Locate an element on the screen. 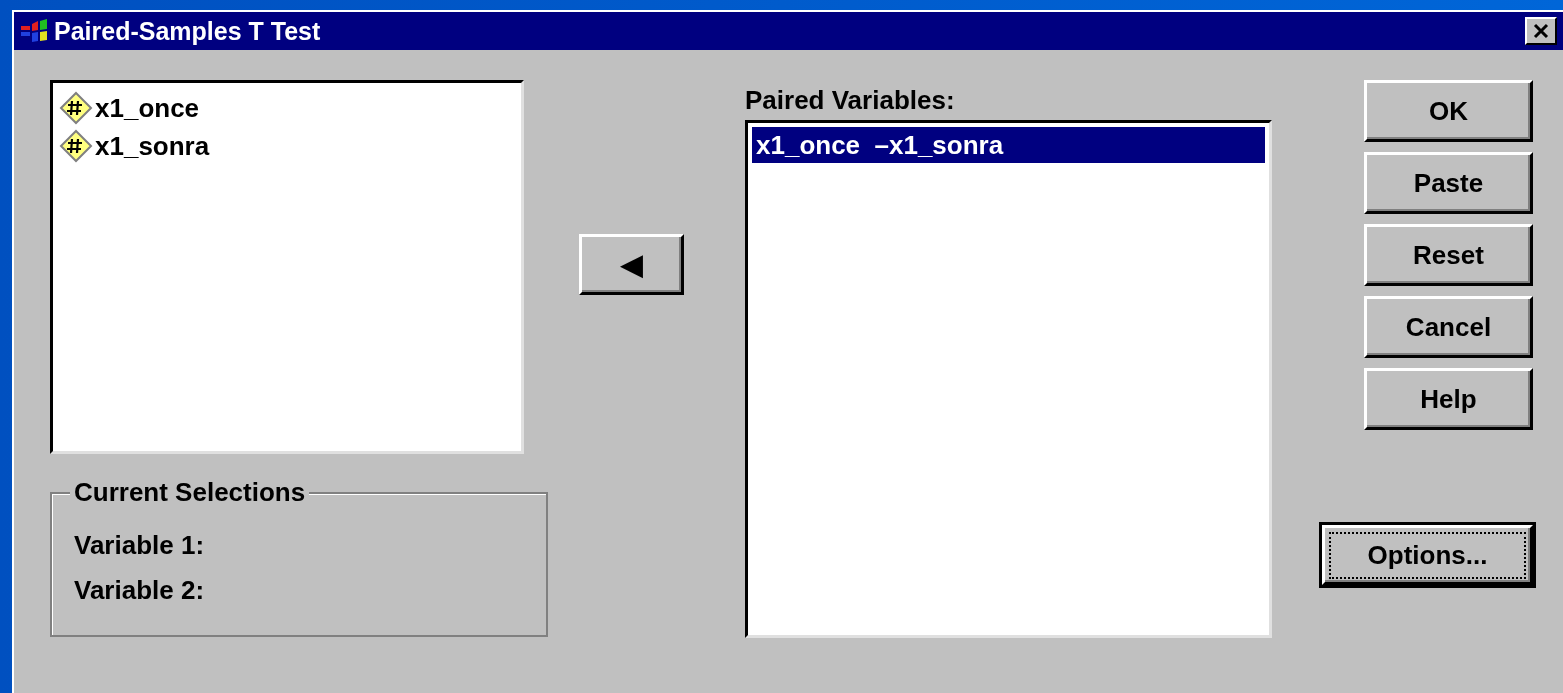 The image size is (1563, 693). move-button: ◀ is located at coordinates (631, 264).